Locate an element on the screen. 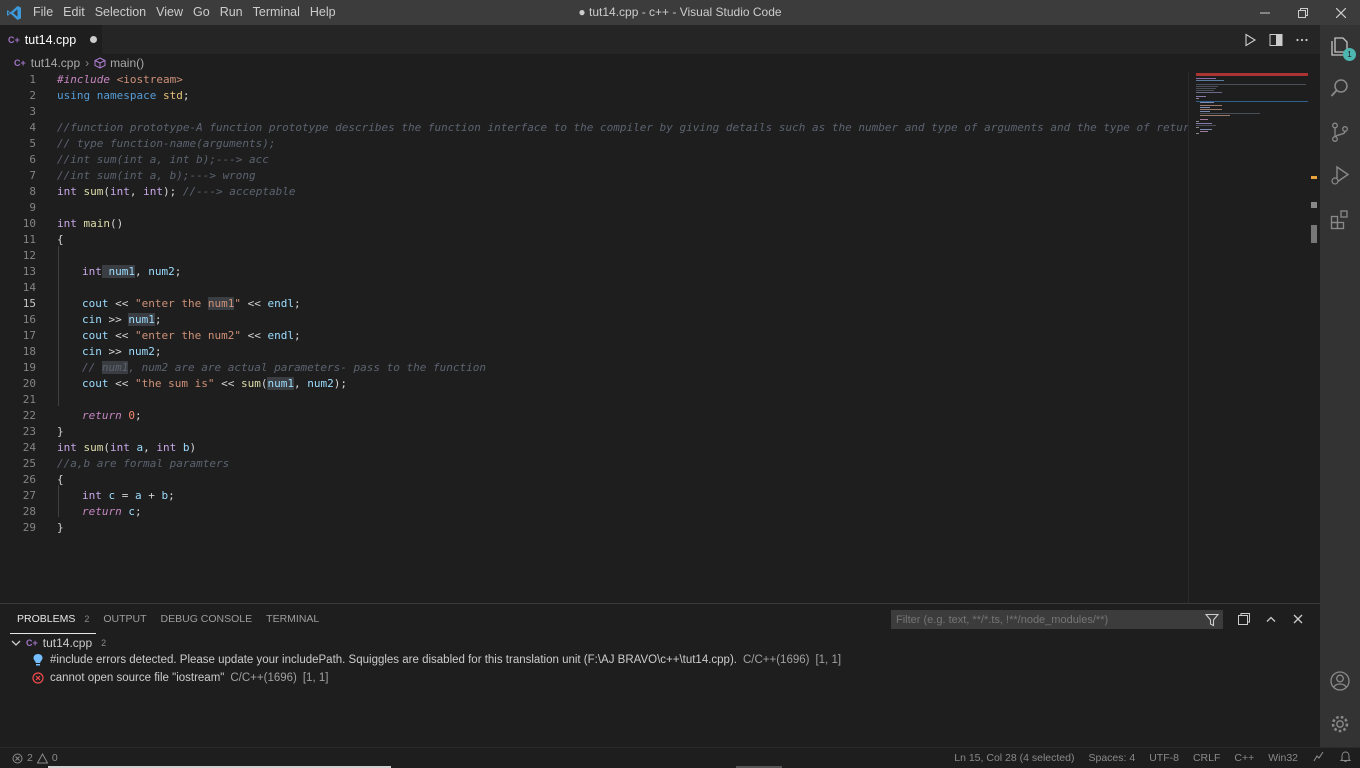  tab-problems: PROBLEMS 2 is located at coordinates (53, 619).